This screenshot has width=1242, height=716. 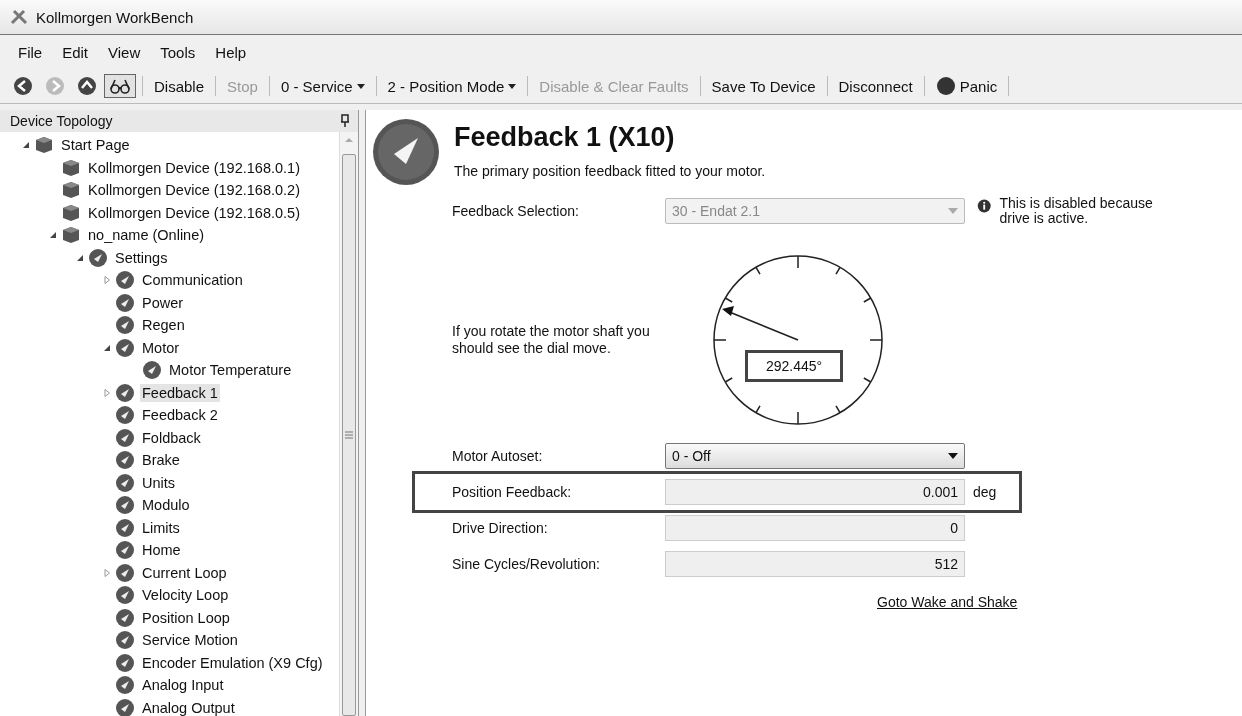 I want to click on toolbar-dropdown: 2 - Position Mode, so click(x=452, y=86).